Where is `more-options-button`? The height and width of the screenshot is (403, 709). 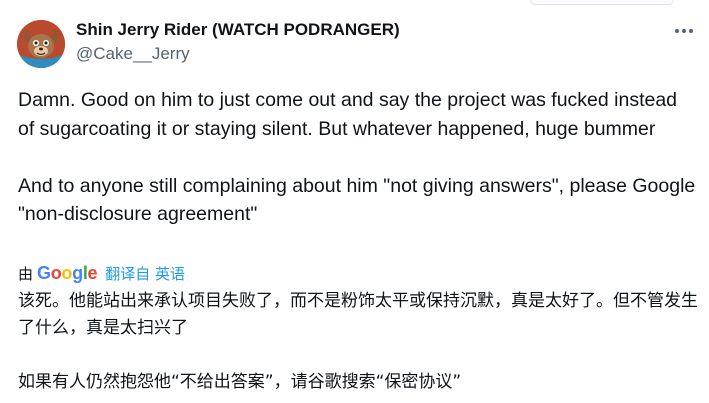
more-options-button is located at coordinates (684, 31).